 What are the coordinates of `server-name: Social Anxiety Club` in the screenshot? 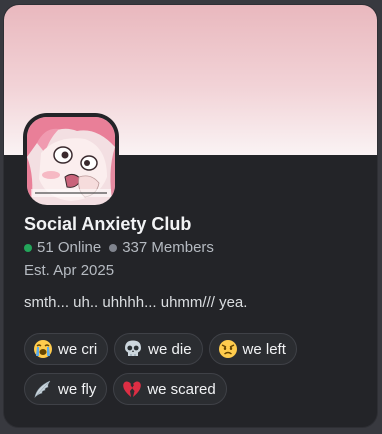 It's located at (108, 224).